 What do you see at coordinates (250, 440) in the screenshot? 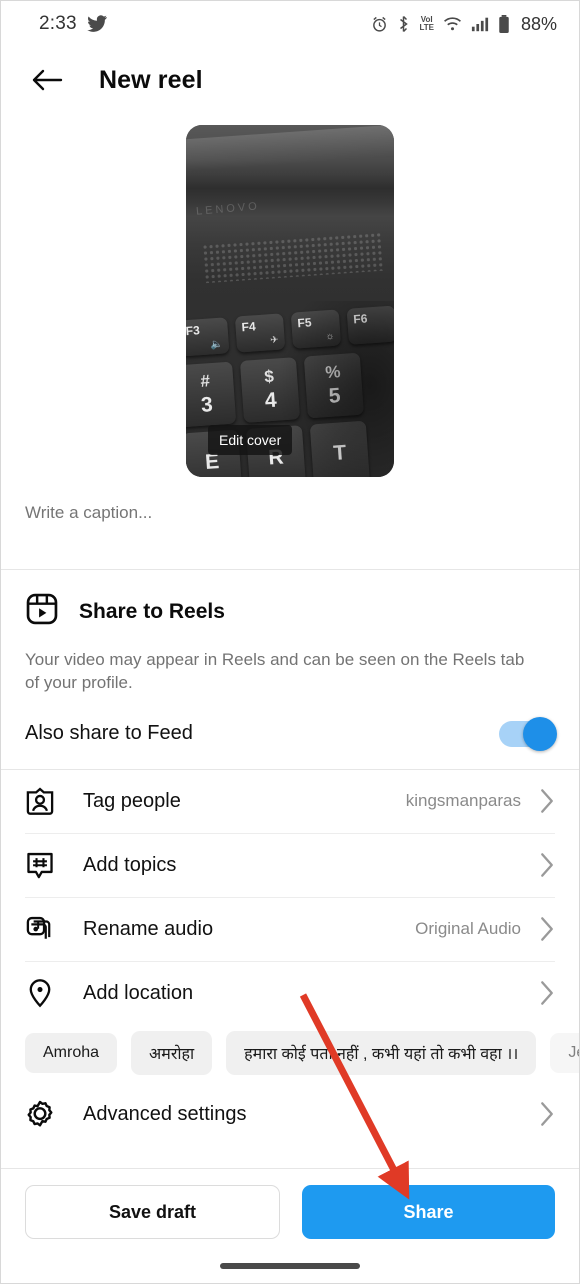
I see `edit-cover-button: Edit cover` at bounding box center [250, 440].